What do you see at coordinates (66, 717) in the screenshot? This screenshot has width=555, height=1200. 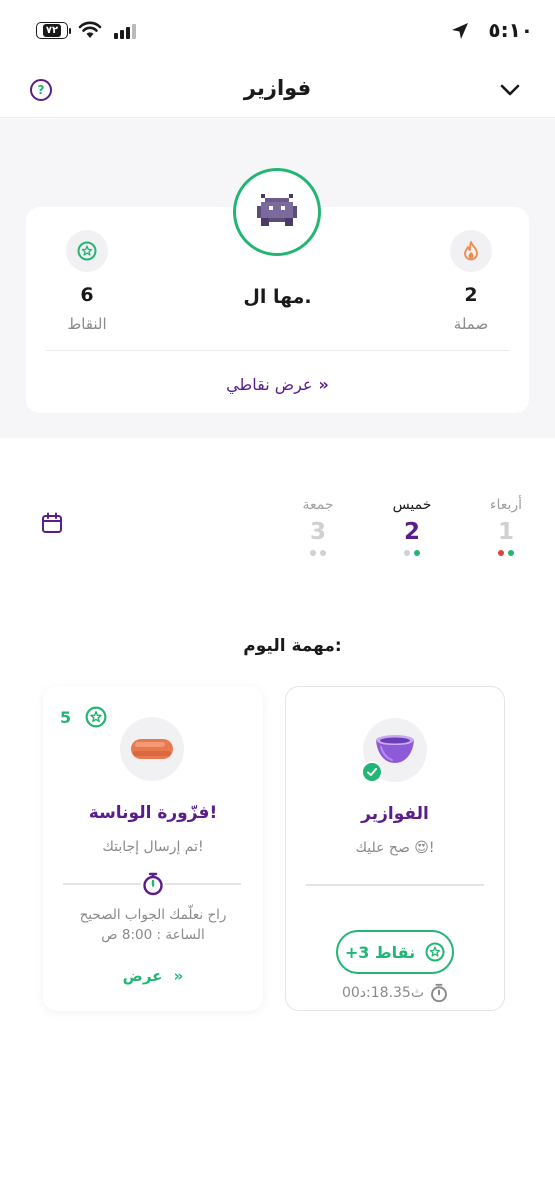 I see `task-points-value: 5` at bounding box center [66, 717].